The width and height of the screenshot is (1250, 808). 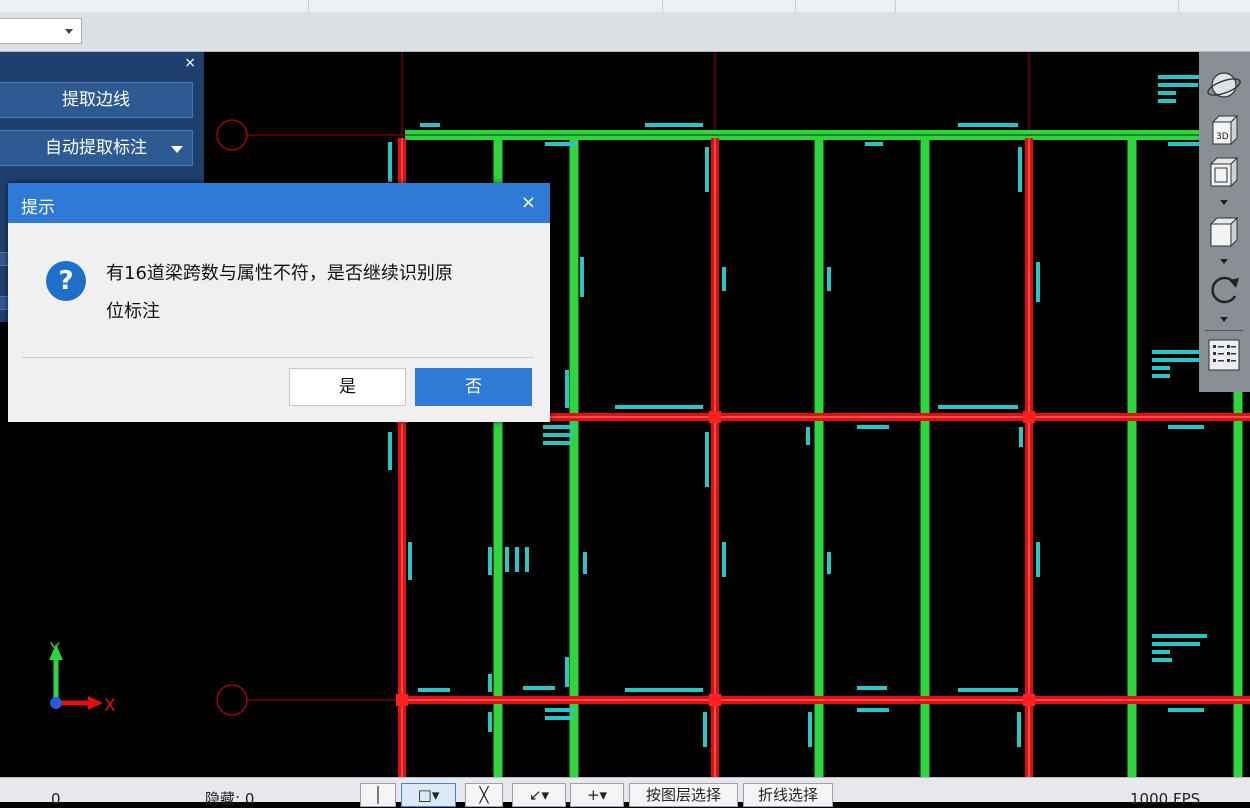 I want to click on cube-side-icon, so click(x=1224, y=231).